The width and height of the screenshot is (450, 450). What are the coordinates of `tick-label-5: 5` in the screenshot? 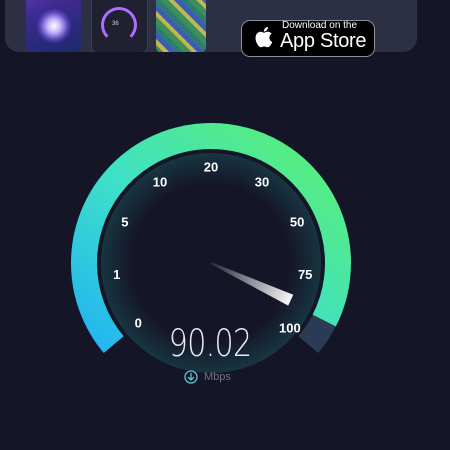 It's located at (124, 221).